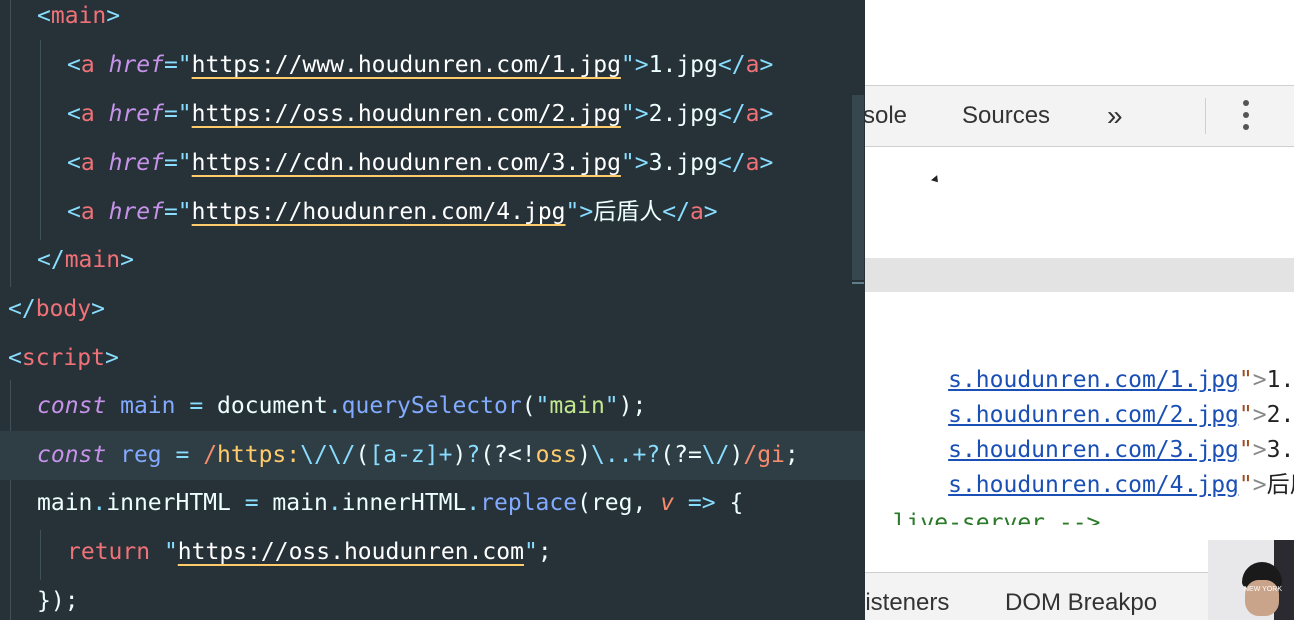 The height and width of the screenshot is (620, 1294). I want to click on code-token: document, so click(272, 406).